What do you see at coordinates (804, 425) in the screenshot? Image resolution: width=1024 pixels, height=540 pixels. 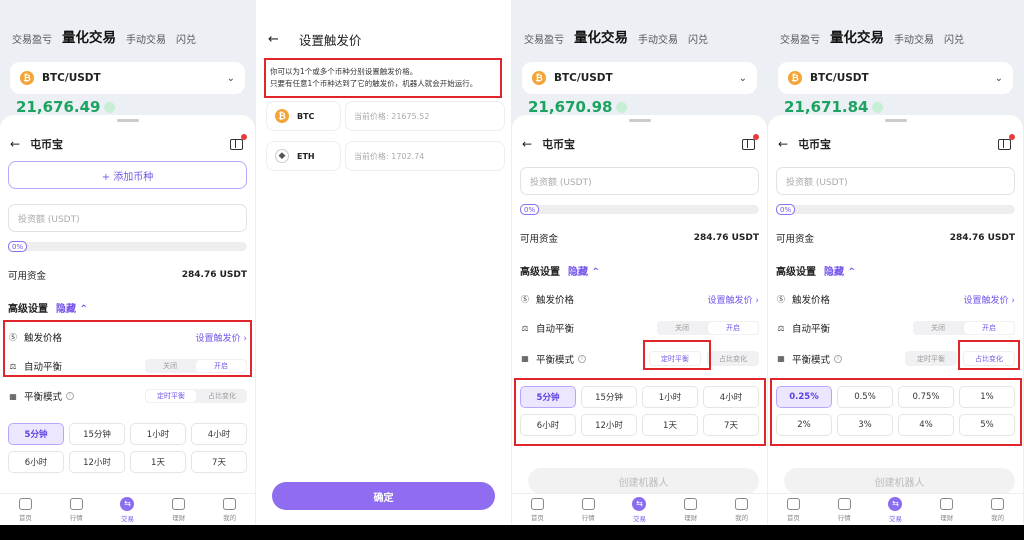 I see `ratio-option: 2%` at bounding box center [804, 425].